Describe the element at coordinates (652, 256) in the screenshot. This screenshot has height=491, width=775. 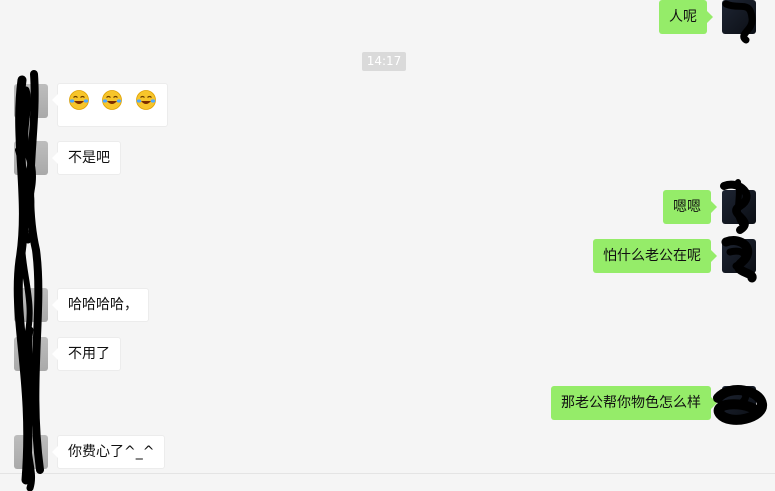
I see `message-text: 怕什么老公在呢` at that location.